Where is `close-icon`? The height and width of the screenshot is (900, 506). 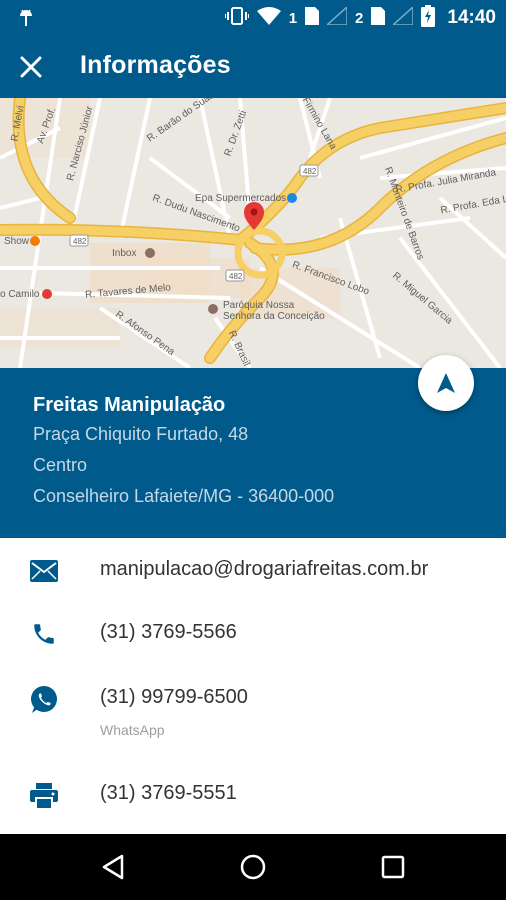 close-icon is located at coordinates (31, 67).